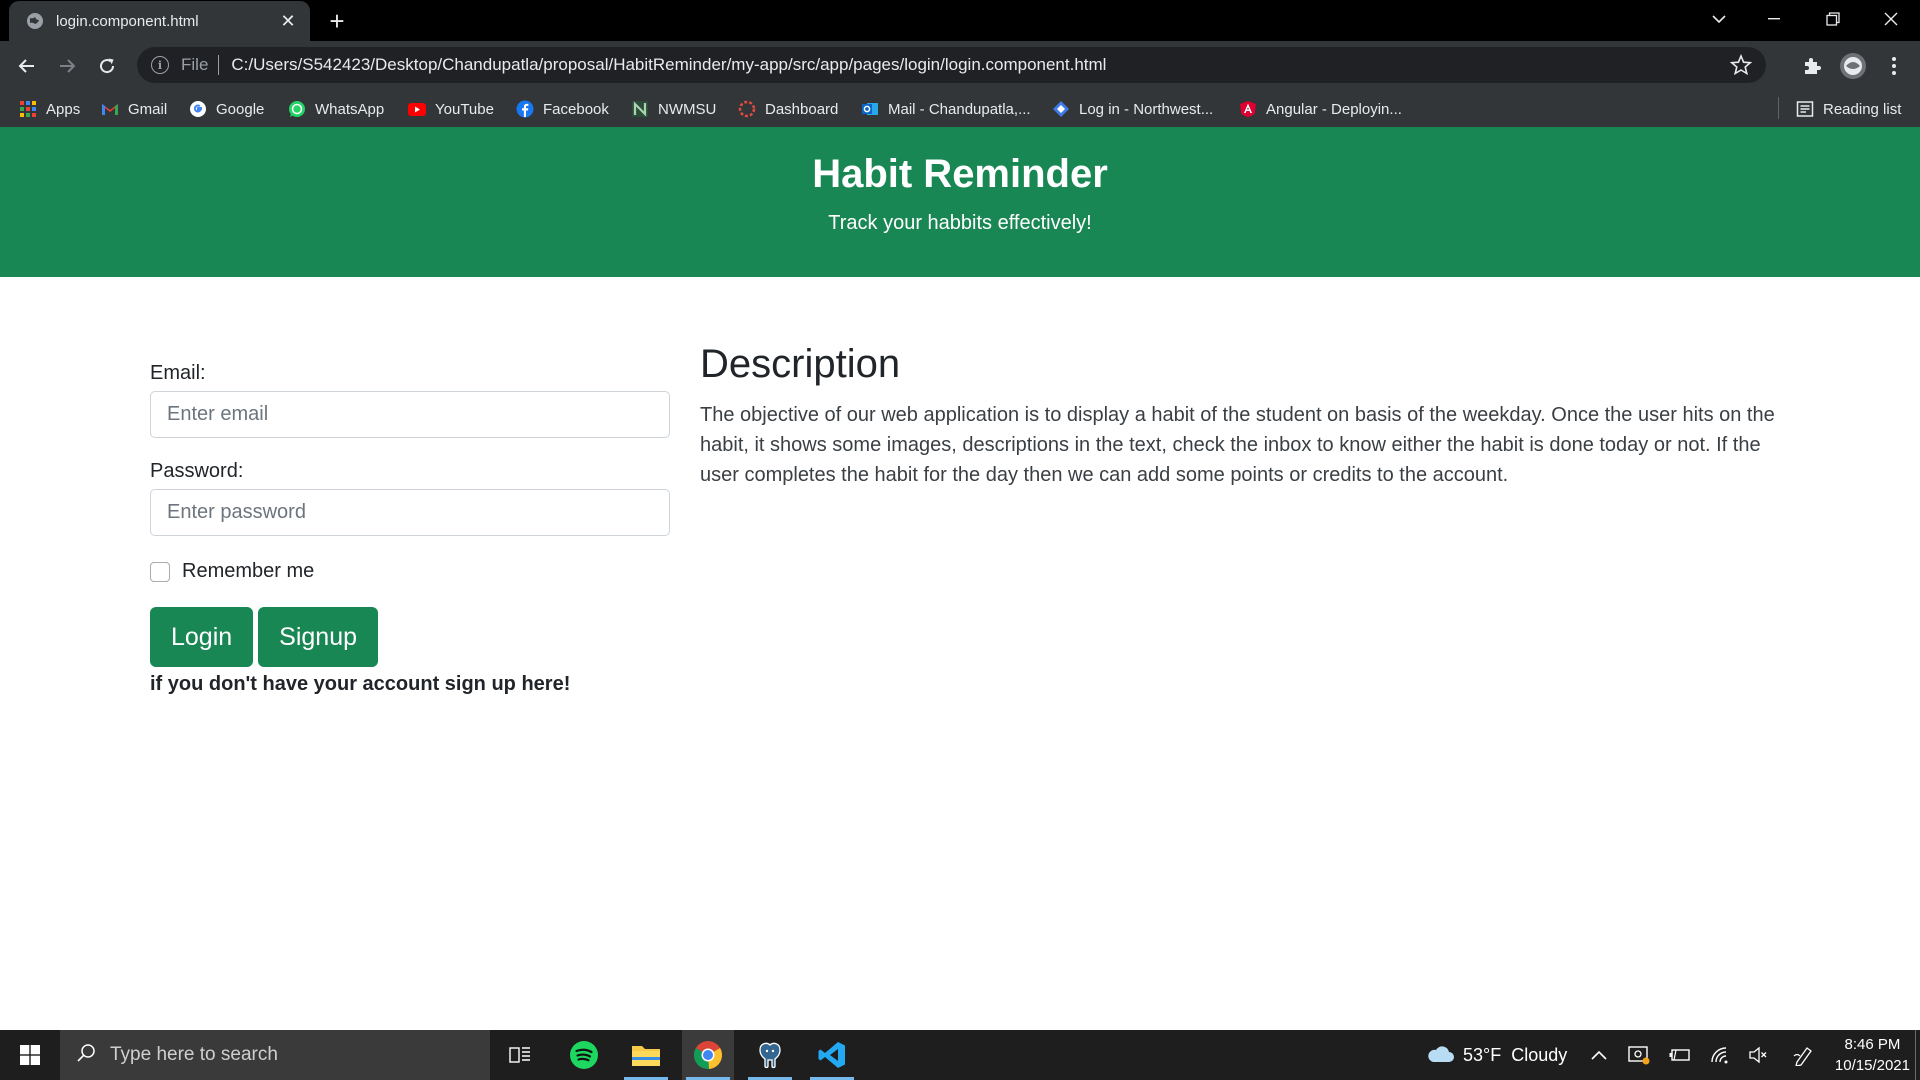 The height and width of the screenshot is (1080, 1920). I want to click on file-explorer-icon, so click(646, 1055).